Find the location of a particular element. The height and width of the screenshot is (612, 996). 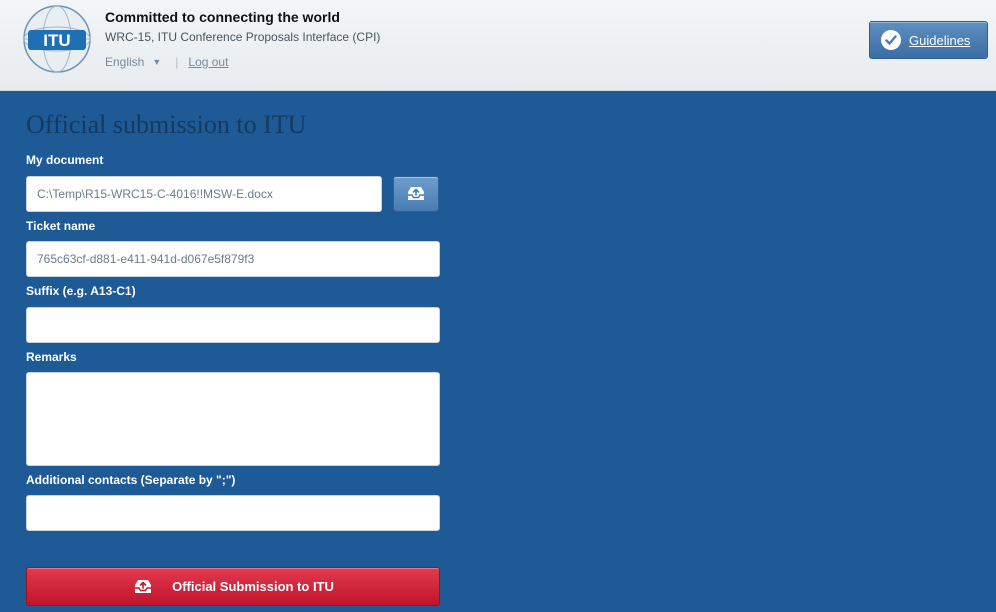

tagline: Committed to connecting the world is located at coordinates (222, 17).